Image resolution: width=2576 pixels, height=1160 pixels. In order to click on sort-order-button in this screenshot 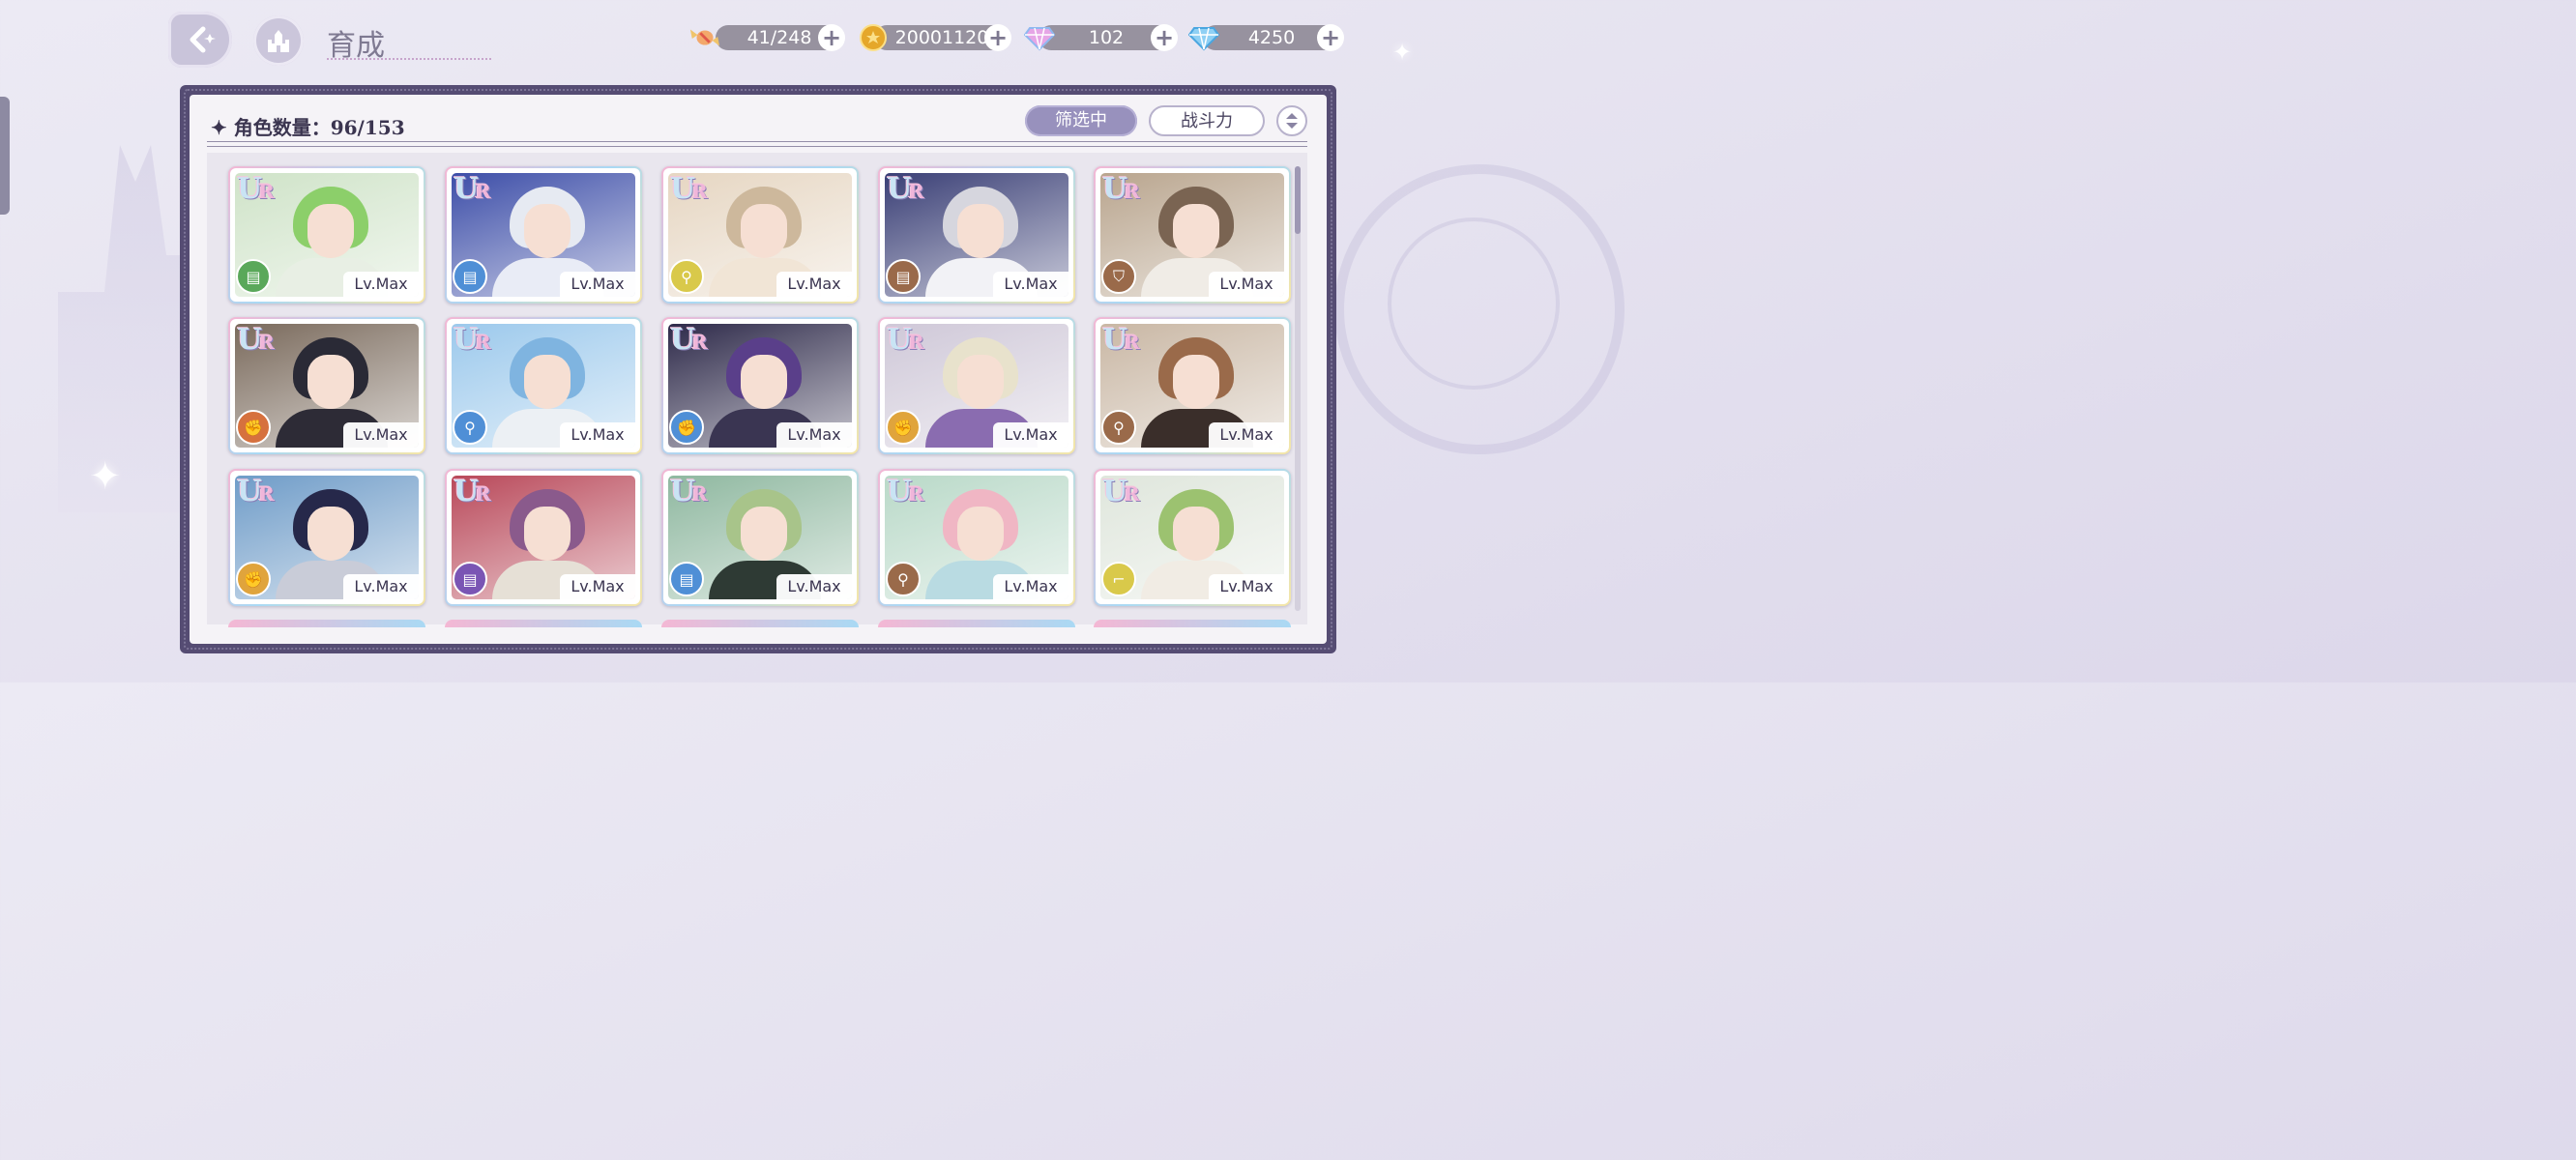, I will do `click(1291, 121)`.